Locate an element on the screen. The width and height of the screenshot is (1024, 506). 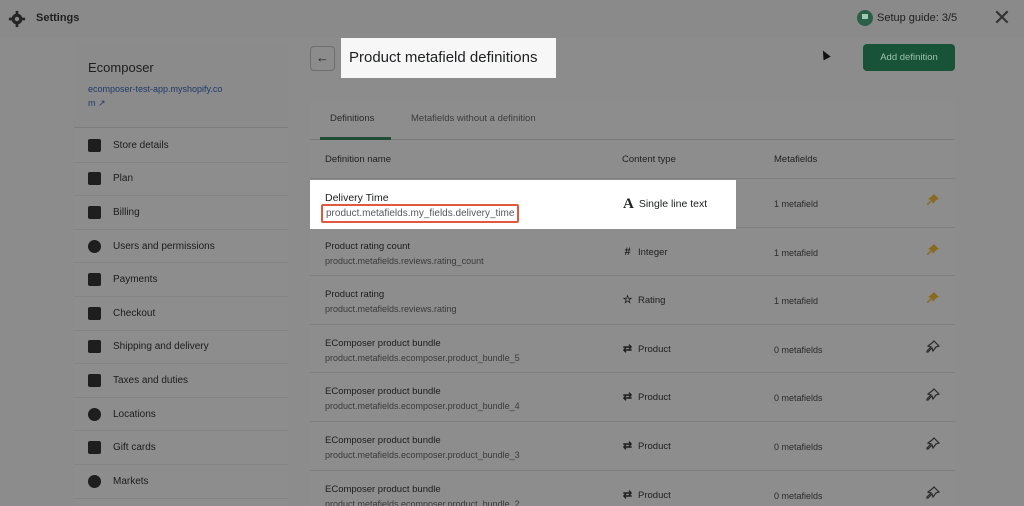
store-icon is located at coordinates (94, 145).